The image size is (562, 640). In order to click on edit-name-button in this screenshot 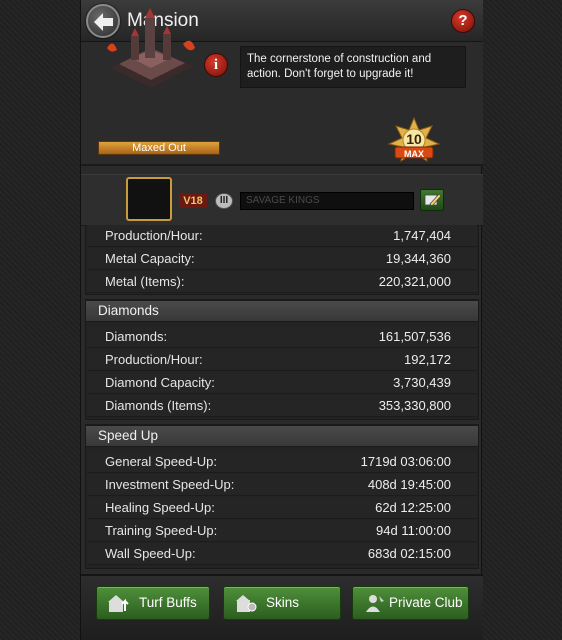, I will do `click(432, 200)`.